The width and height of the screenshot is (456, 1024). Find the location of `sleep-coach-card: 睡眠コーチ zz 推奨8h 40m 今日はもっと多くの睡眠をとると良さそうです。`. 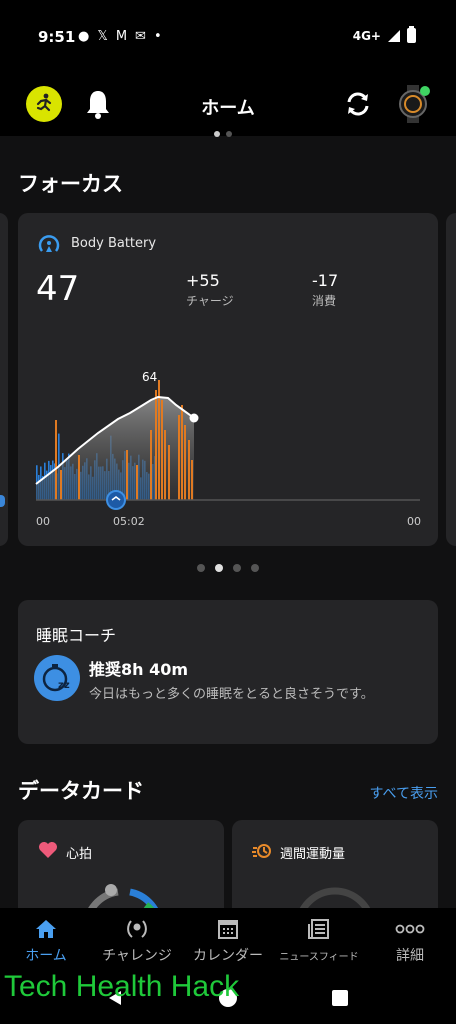

sleep-coach-card: 睡眠コーチ zz 推奨8h 40m 今日はもっと多くの睡眠をとると良さそうです。 is located at coordinates (228, 672).